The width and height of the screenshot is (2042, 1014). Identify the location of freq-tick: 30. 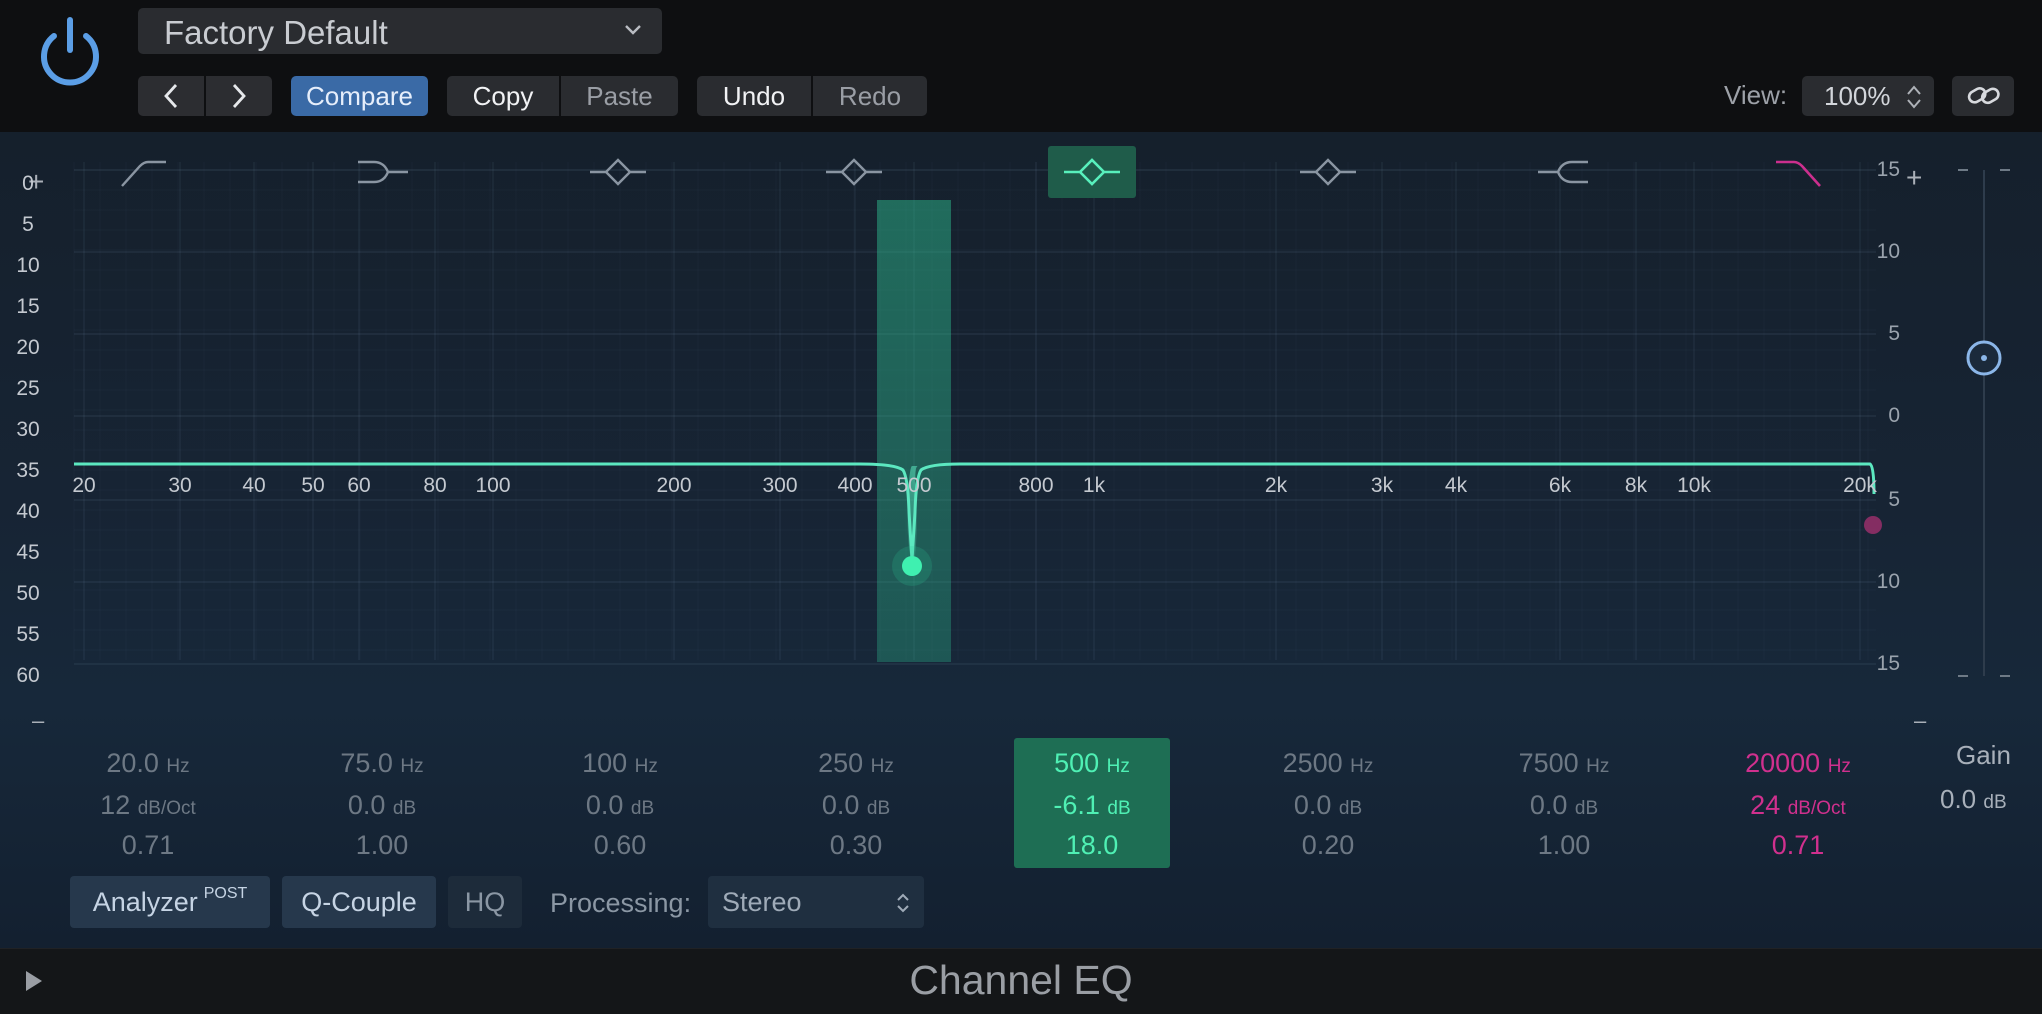
(180, 485).